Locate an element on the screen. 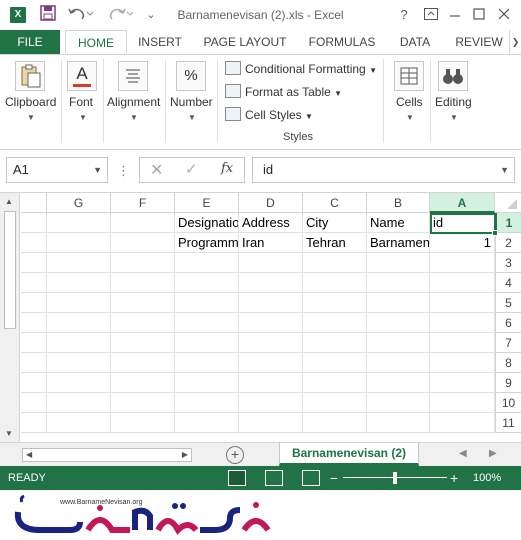 The image size is (521, 540). horizontal-scrollbar: ◀ ▶ is located at coordinates (107, 455).